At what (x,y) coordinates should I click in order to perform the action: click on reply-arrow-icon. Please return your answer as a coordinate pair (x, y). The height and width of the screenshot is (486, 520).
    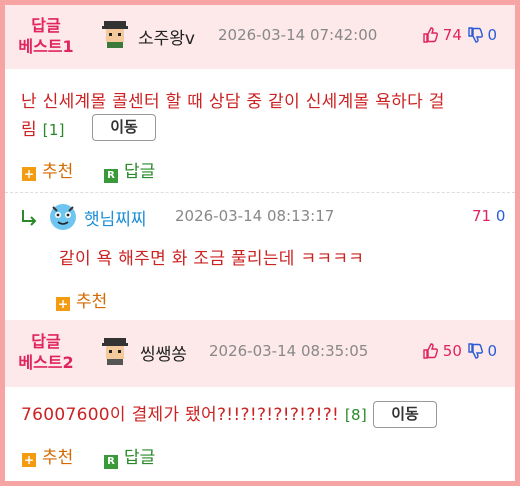
    Looking at the image, I should click on (29, 218).